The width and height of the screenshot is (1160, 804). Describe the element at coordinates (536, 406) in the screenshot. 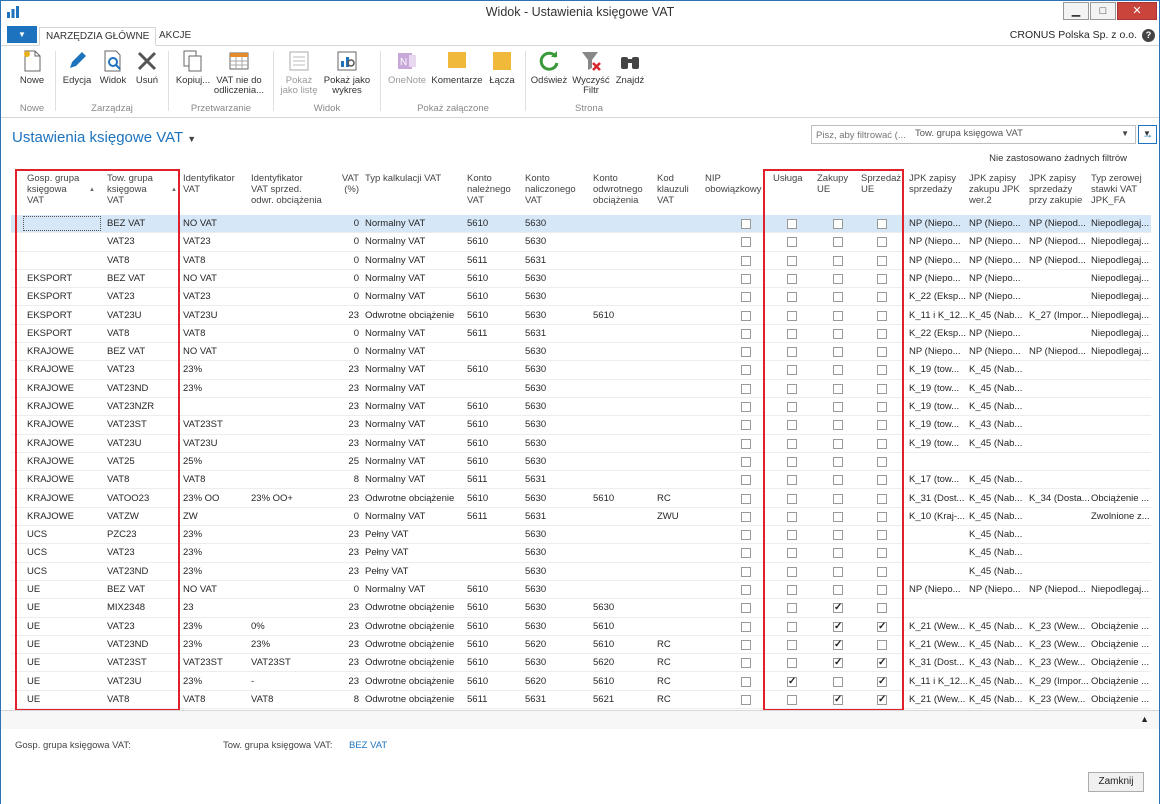

I see `table-cell: 5630` at that location.